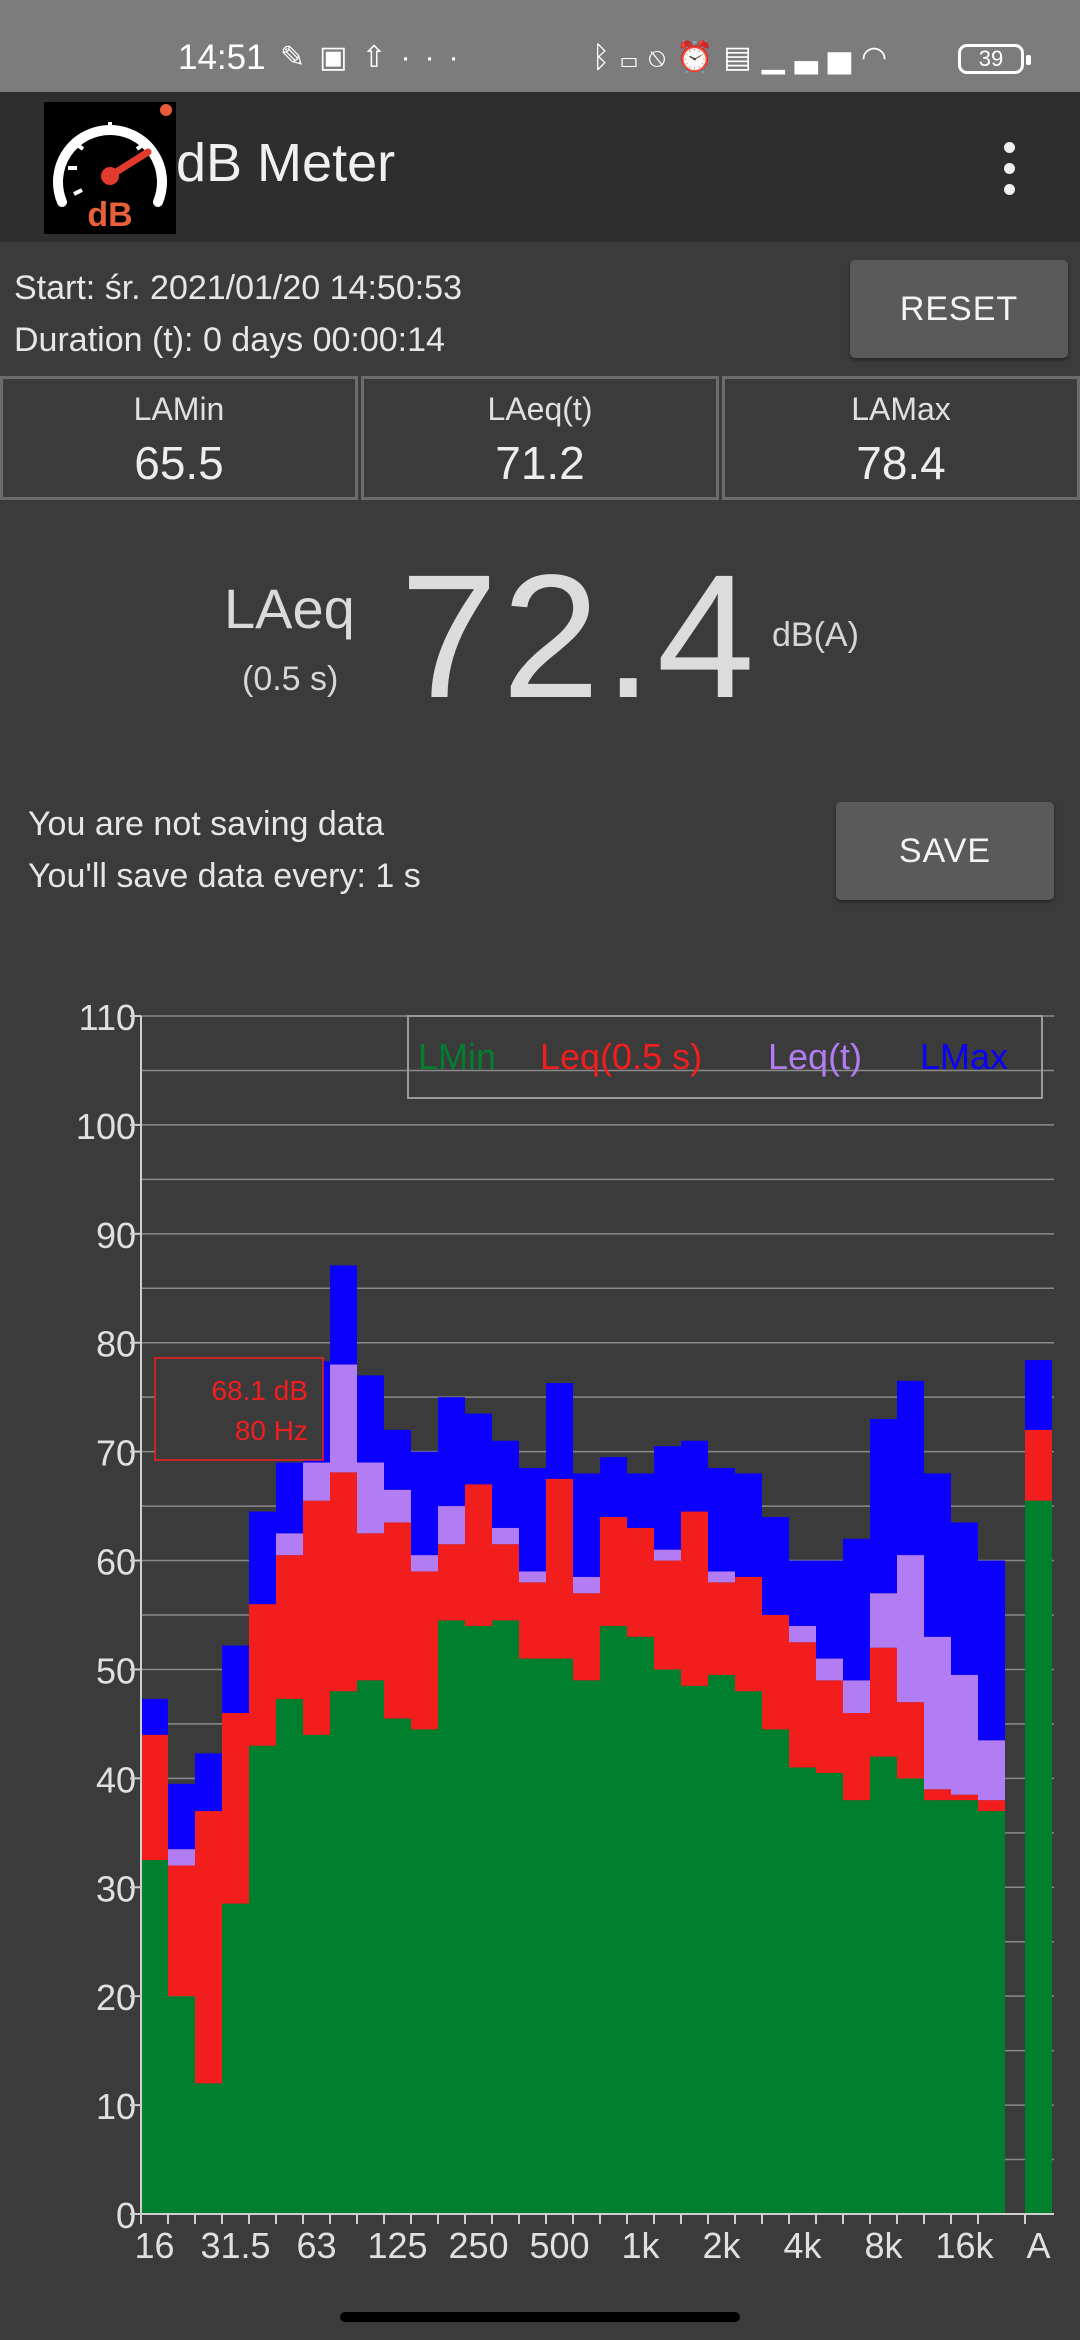  I want to click on x-tick-label: 1k, so click(640, 2245).